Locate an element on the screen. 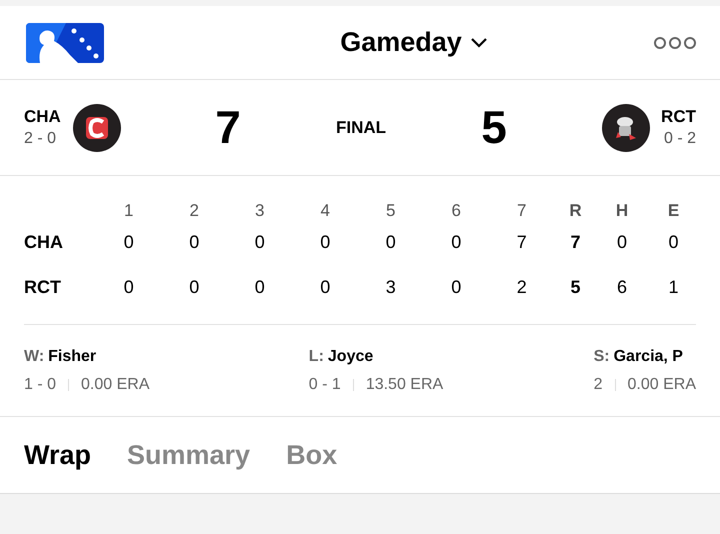 The image size is (720, 534). pitcher-era: 13.50 ERA is located at coordinates (405, 384).